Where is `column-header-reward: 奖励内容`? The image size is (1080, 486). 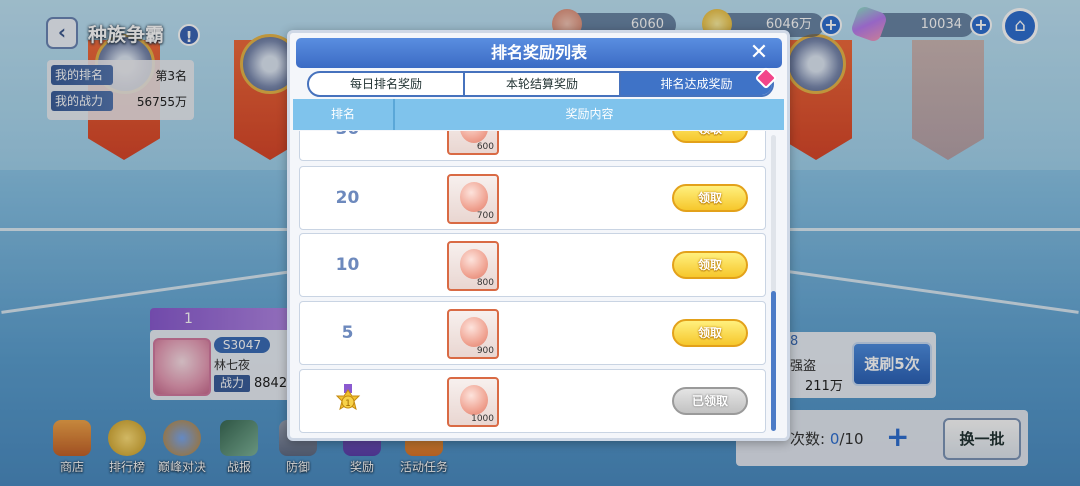 column-header-reward: 奖励内容 is located at coordinates (589, 114).